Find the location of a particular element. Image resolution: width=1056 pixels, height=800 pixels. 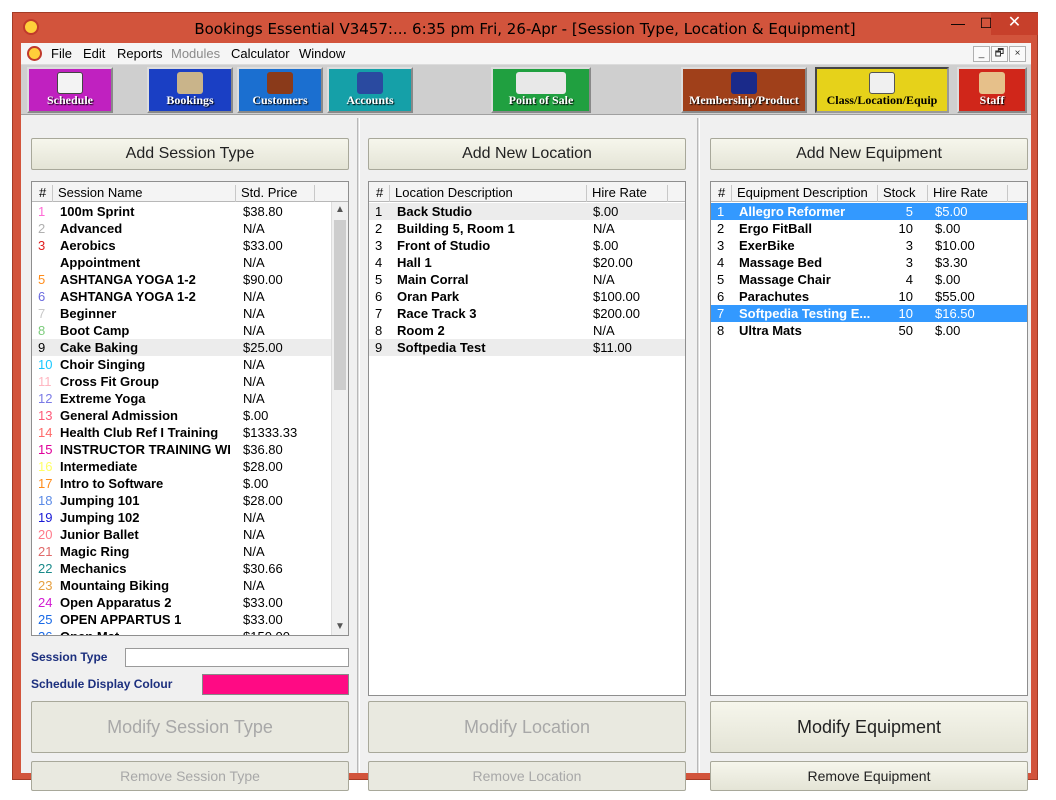

table-row: 10 Choir Singing N/A is located at coordinates (190, 364).